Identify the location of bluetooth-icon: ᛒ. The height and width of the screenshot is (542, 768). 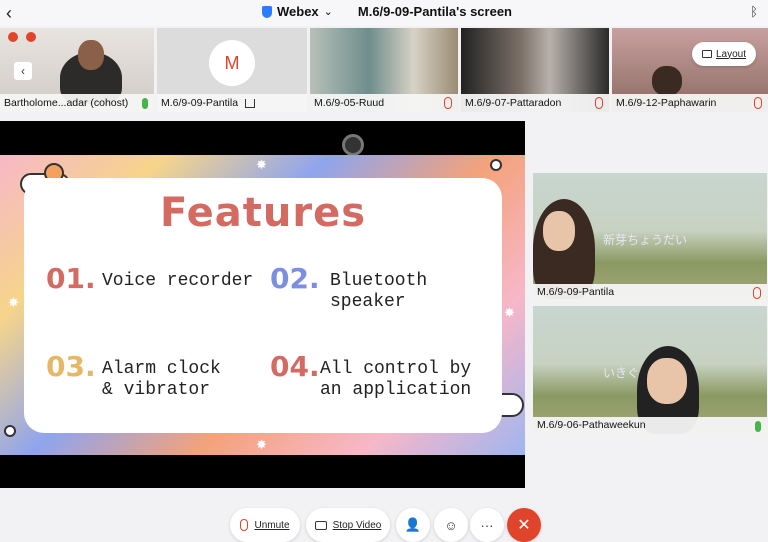
(754, 11).